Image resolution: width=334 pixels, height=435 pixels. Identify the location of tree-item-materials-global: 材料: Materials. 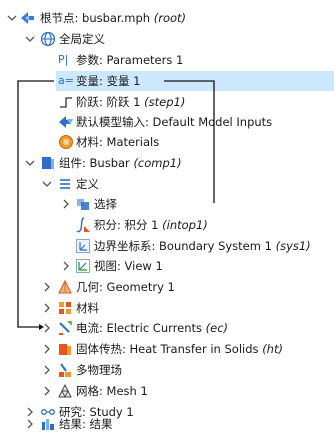
(167, 142).